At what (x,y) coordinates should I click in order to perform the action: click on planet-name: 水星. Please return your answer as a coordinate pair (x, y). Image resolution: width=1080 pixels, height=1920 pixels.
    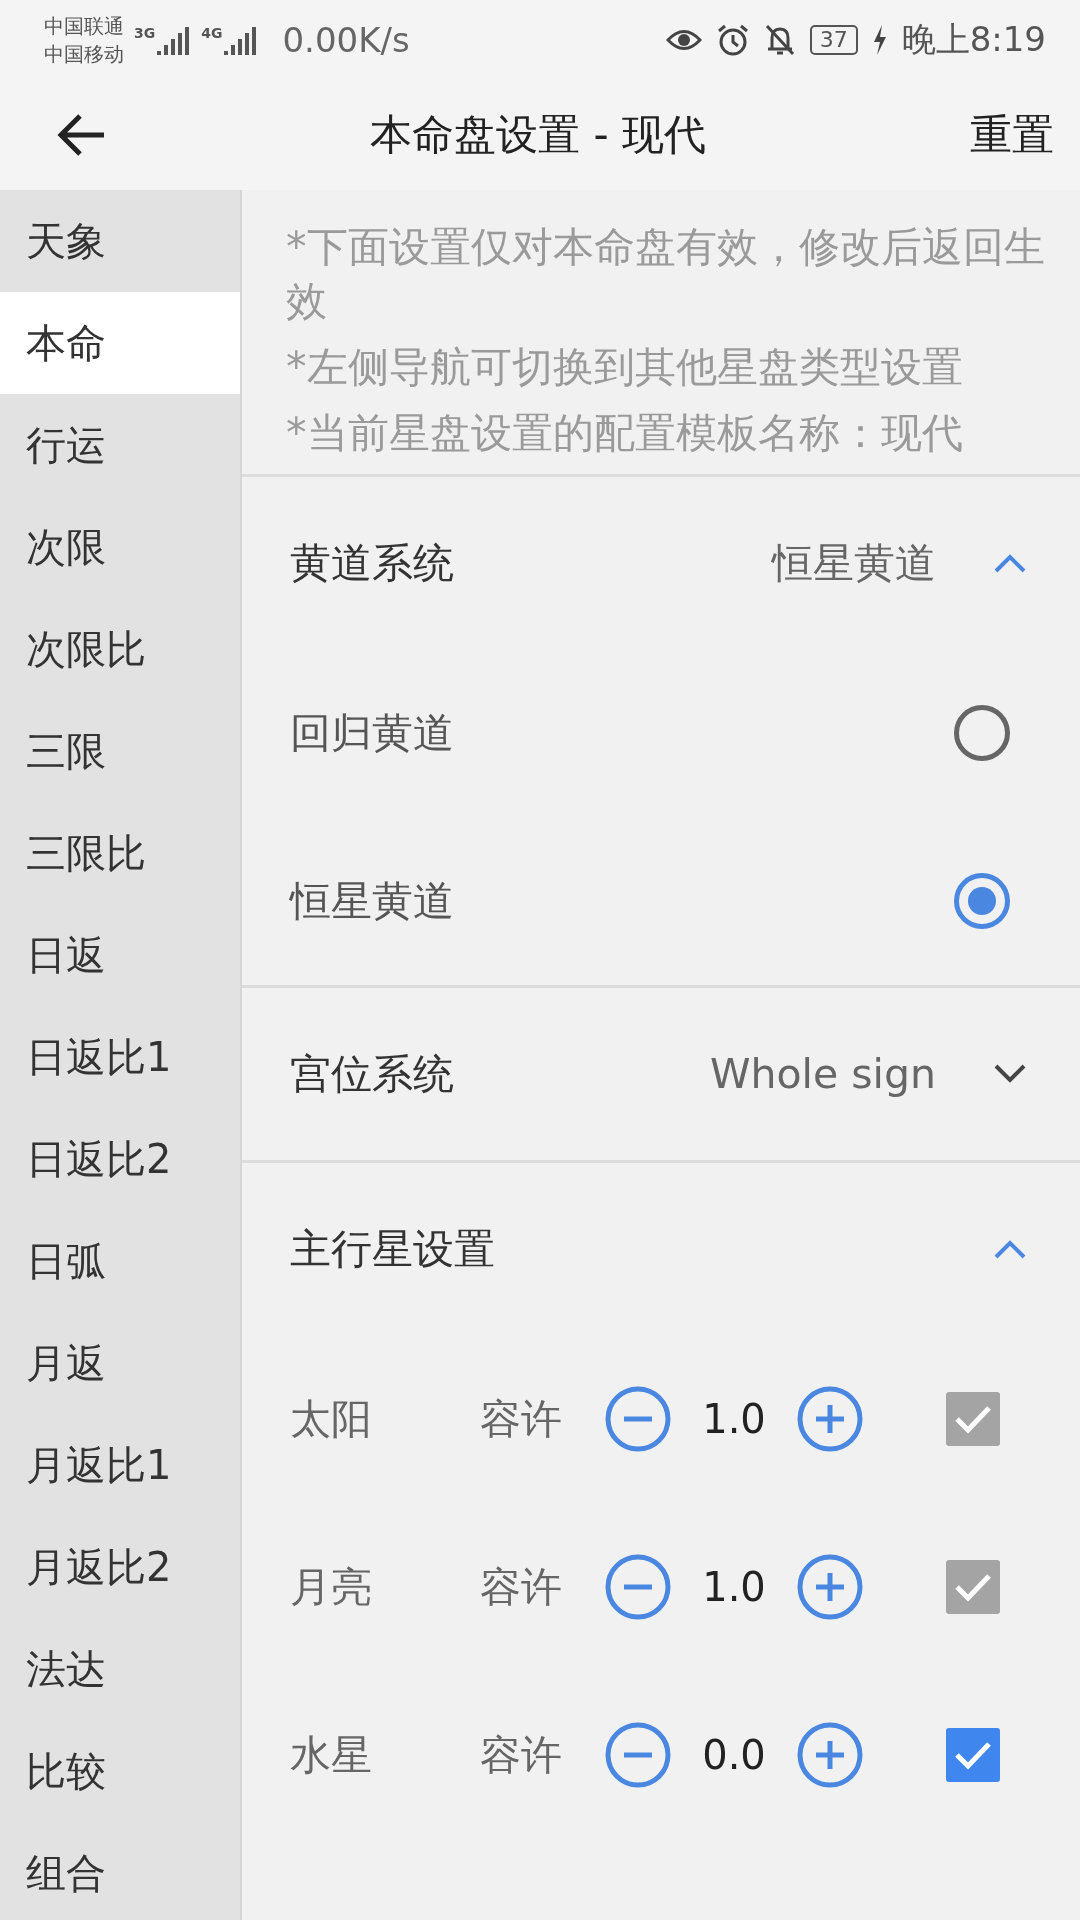
    Looking at the image, I should click on (331, 1755).